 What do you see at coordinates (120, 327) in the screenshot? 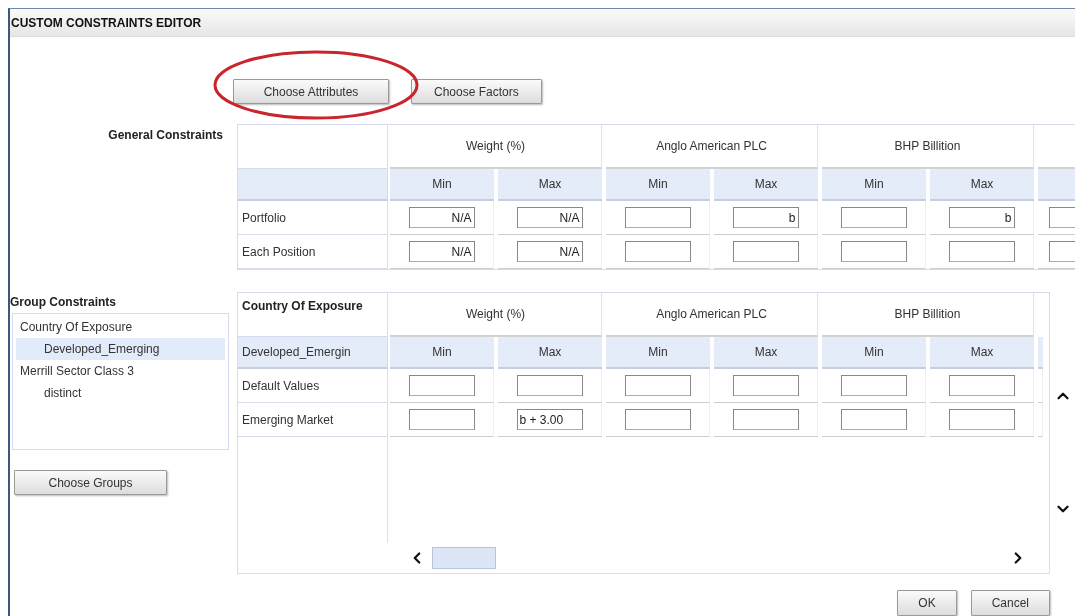
I see `list-item: Country Of Exposure` at bounding box center [120, 327].